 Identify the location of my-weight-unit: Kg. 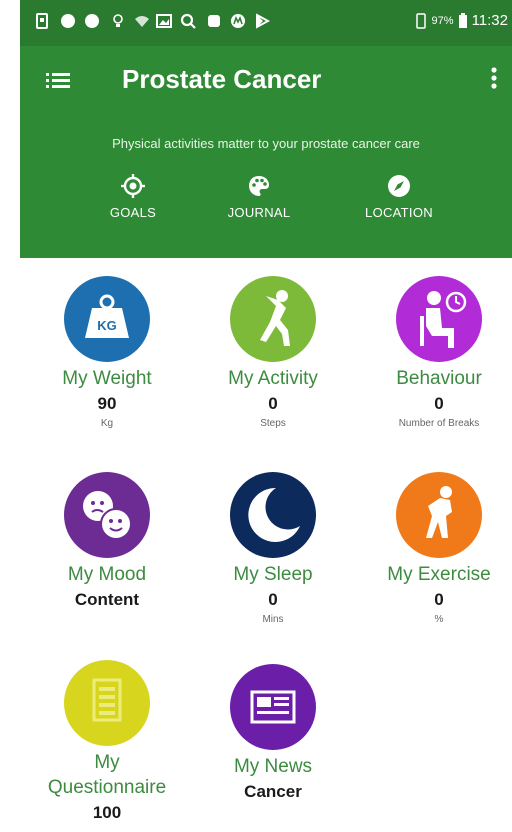
(107, 423).